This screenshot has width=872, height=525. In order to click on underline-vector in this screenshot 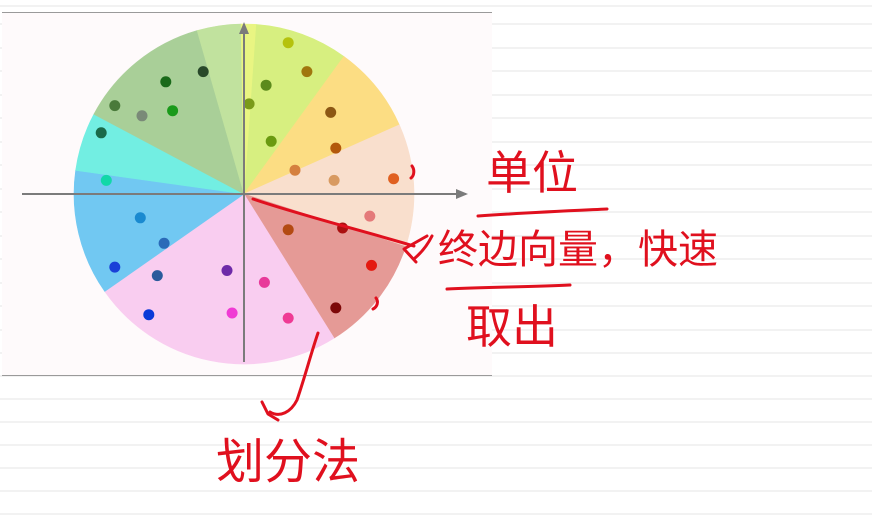, I will do `click(508, 287)`.